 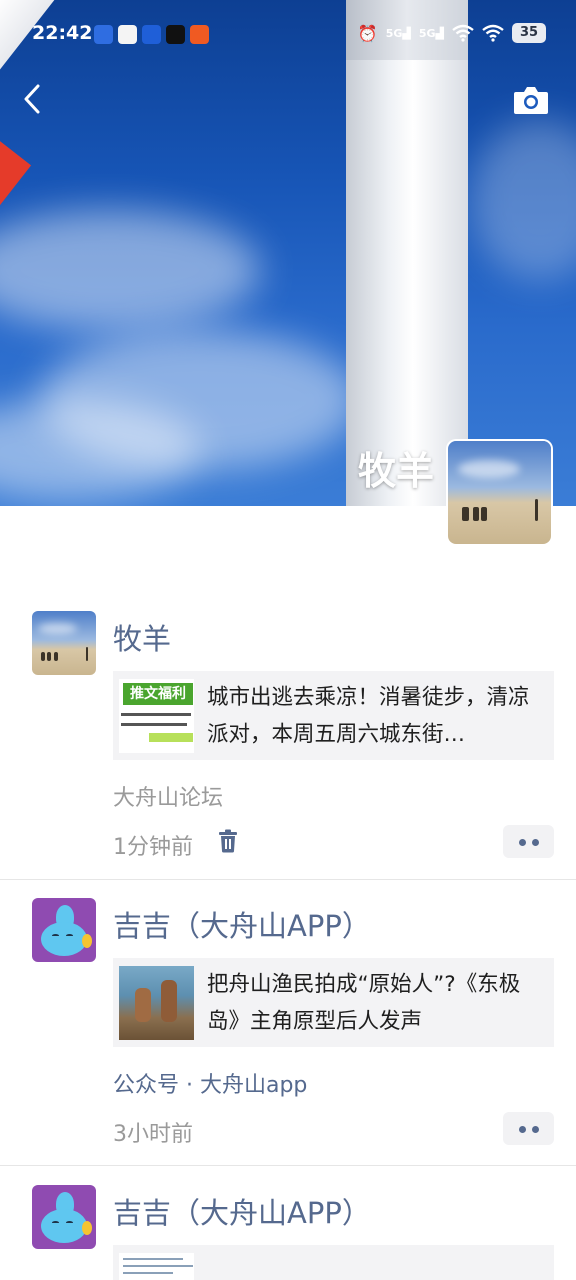 I want to click on tiktok-app-icon, so click(x=175, y=34).